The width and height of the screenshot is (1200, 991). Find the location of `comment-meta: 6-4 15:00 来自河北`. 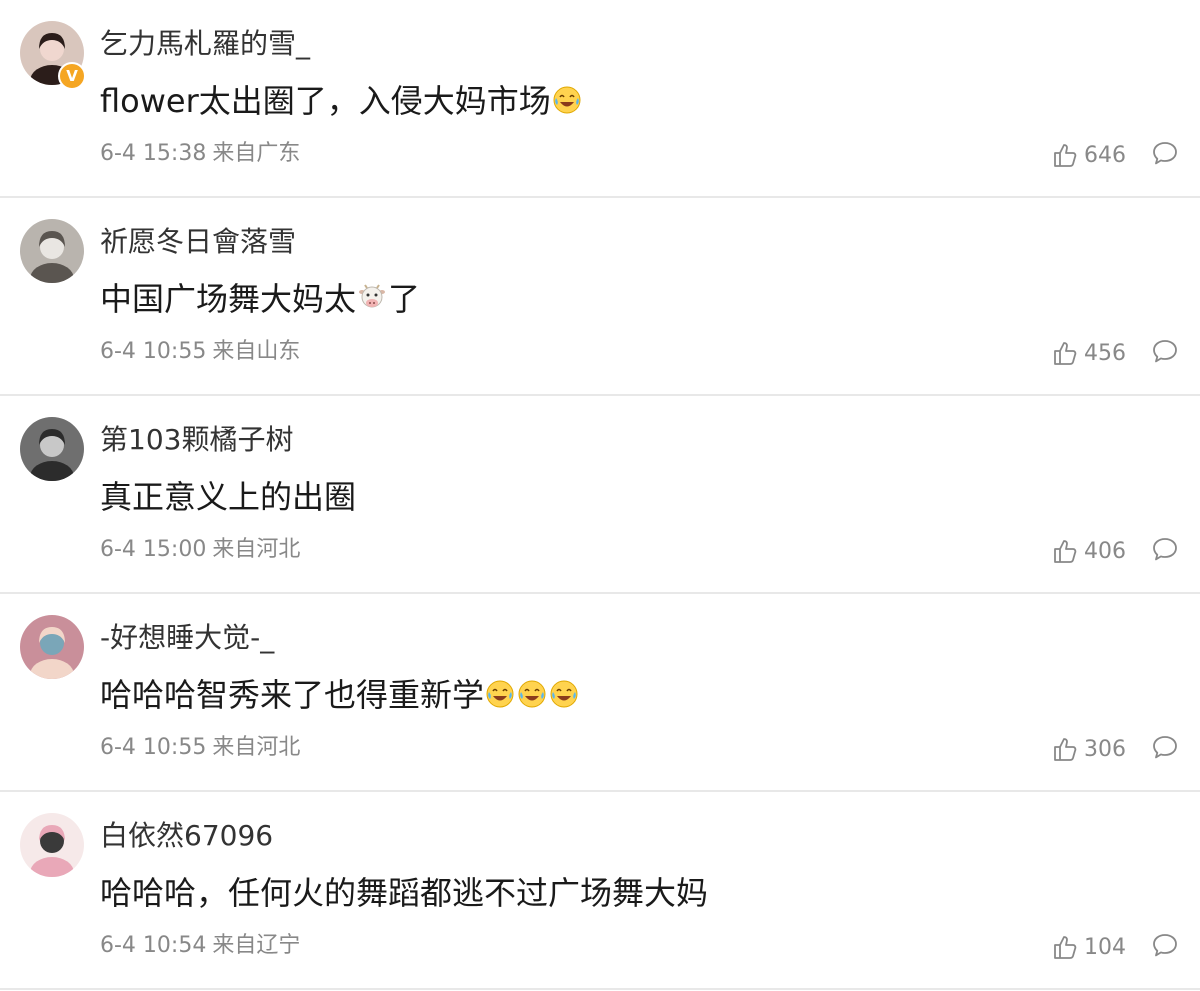

comment-meta: 6-4 15:00 来自河北 is located at coordinates (200, 550).